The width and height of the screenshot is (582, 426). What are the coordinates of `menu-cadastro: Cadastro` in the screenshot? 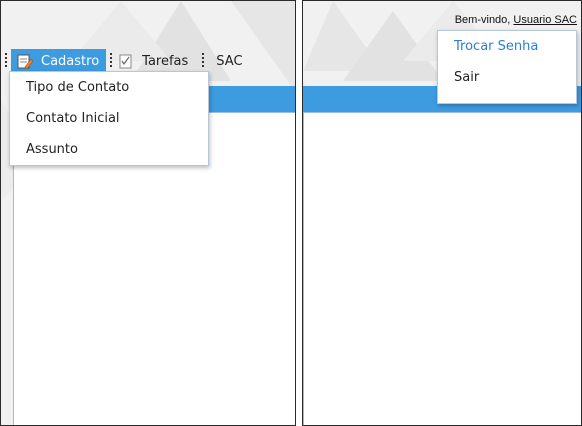 It's located at (59, 61).